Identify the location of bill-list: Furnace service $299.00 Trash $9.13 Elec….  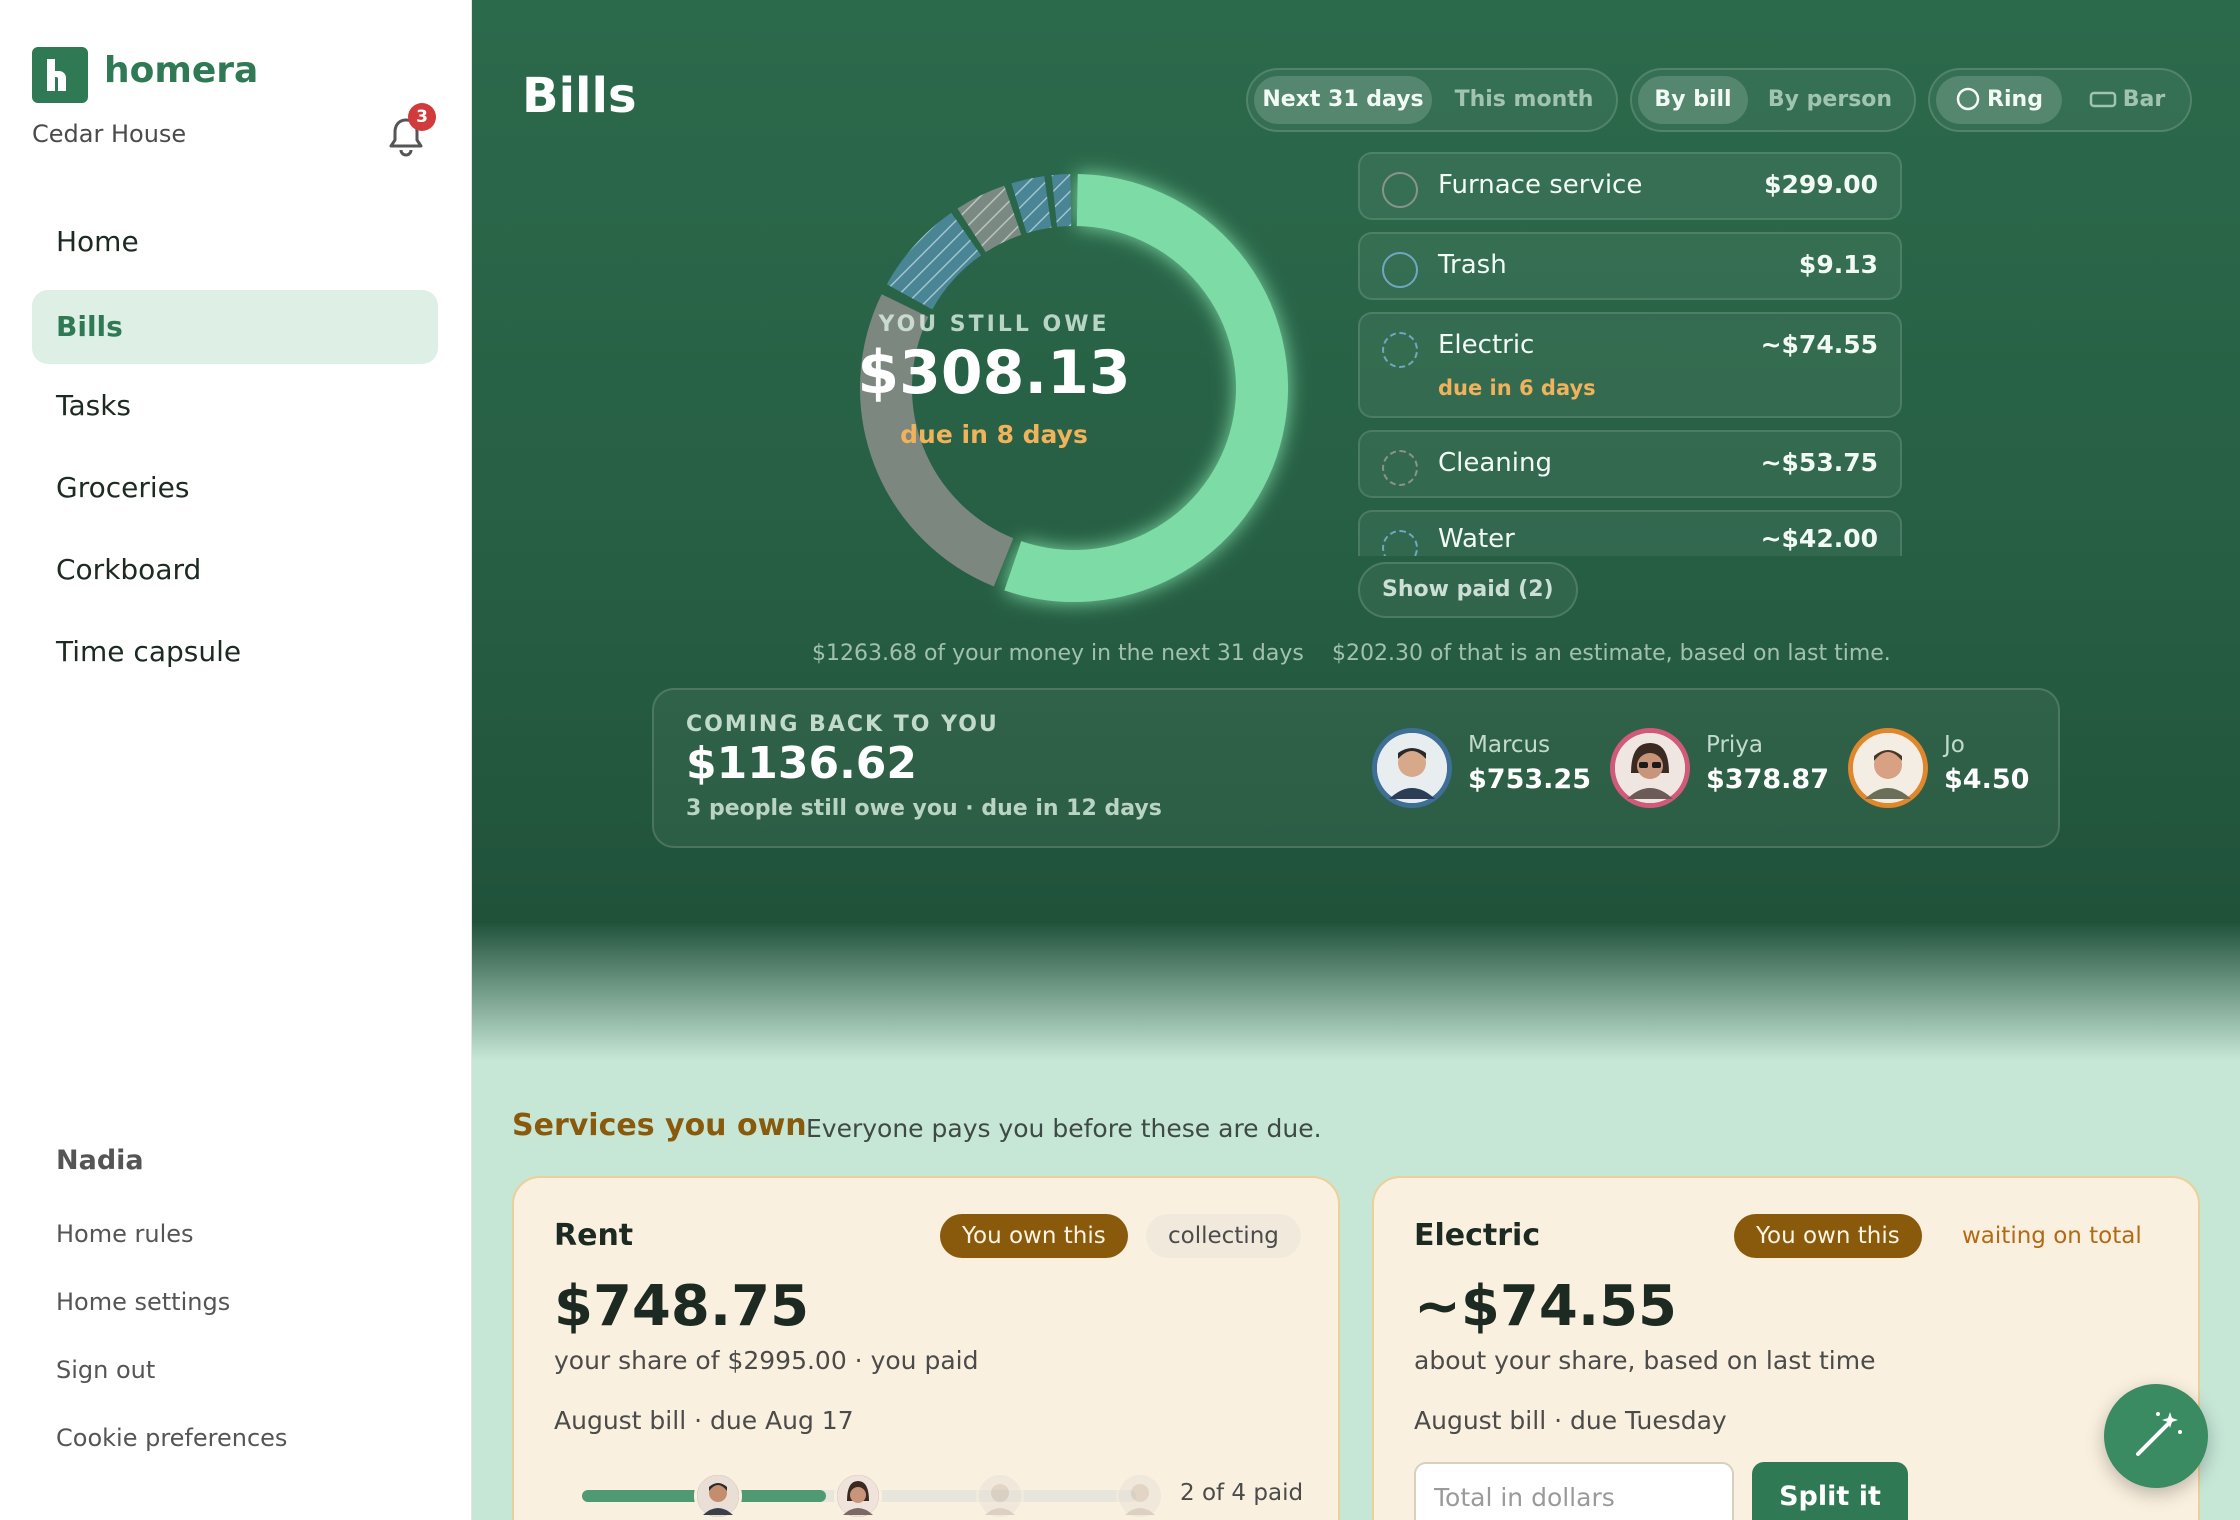
(1631, 353).